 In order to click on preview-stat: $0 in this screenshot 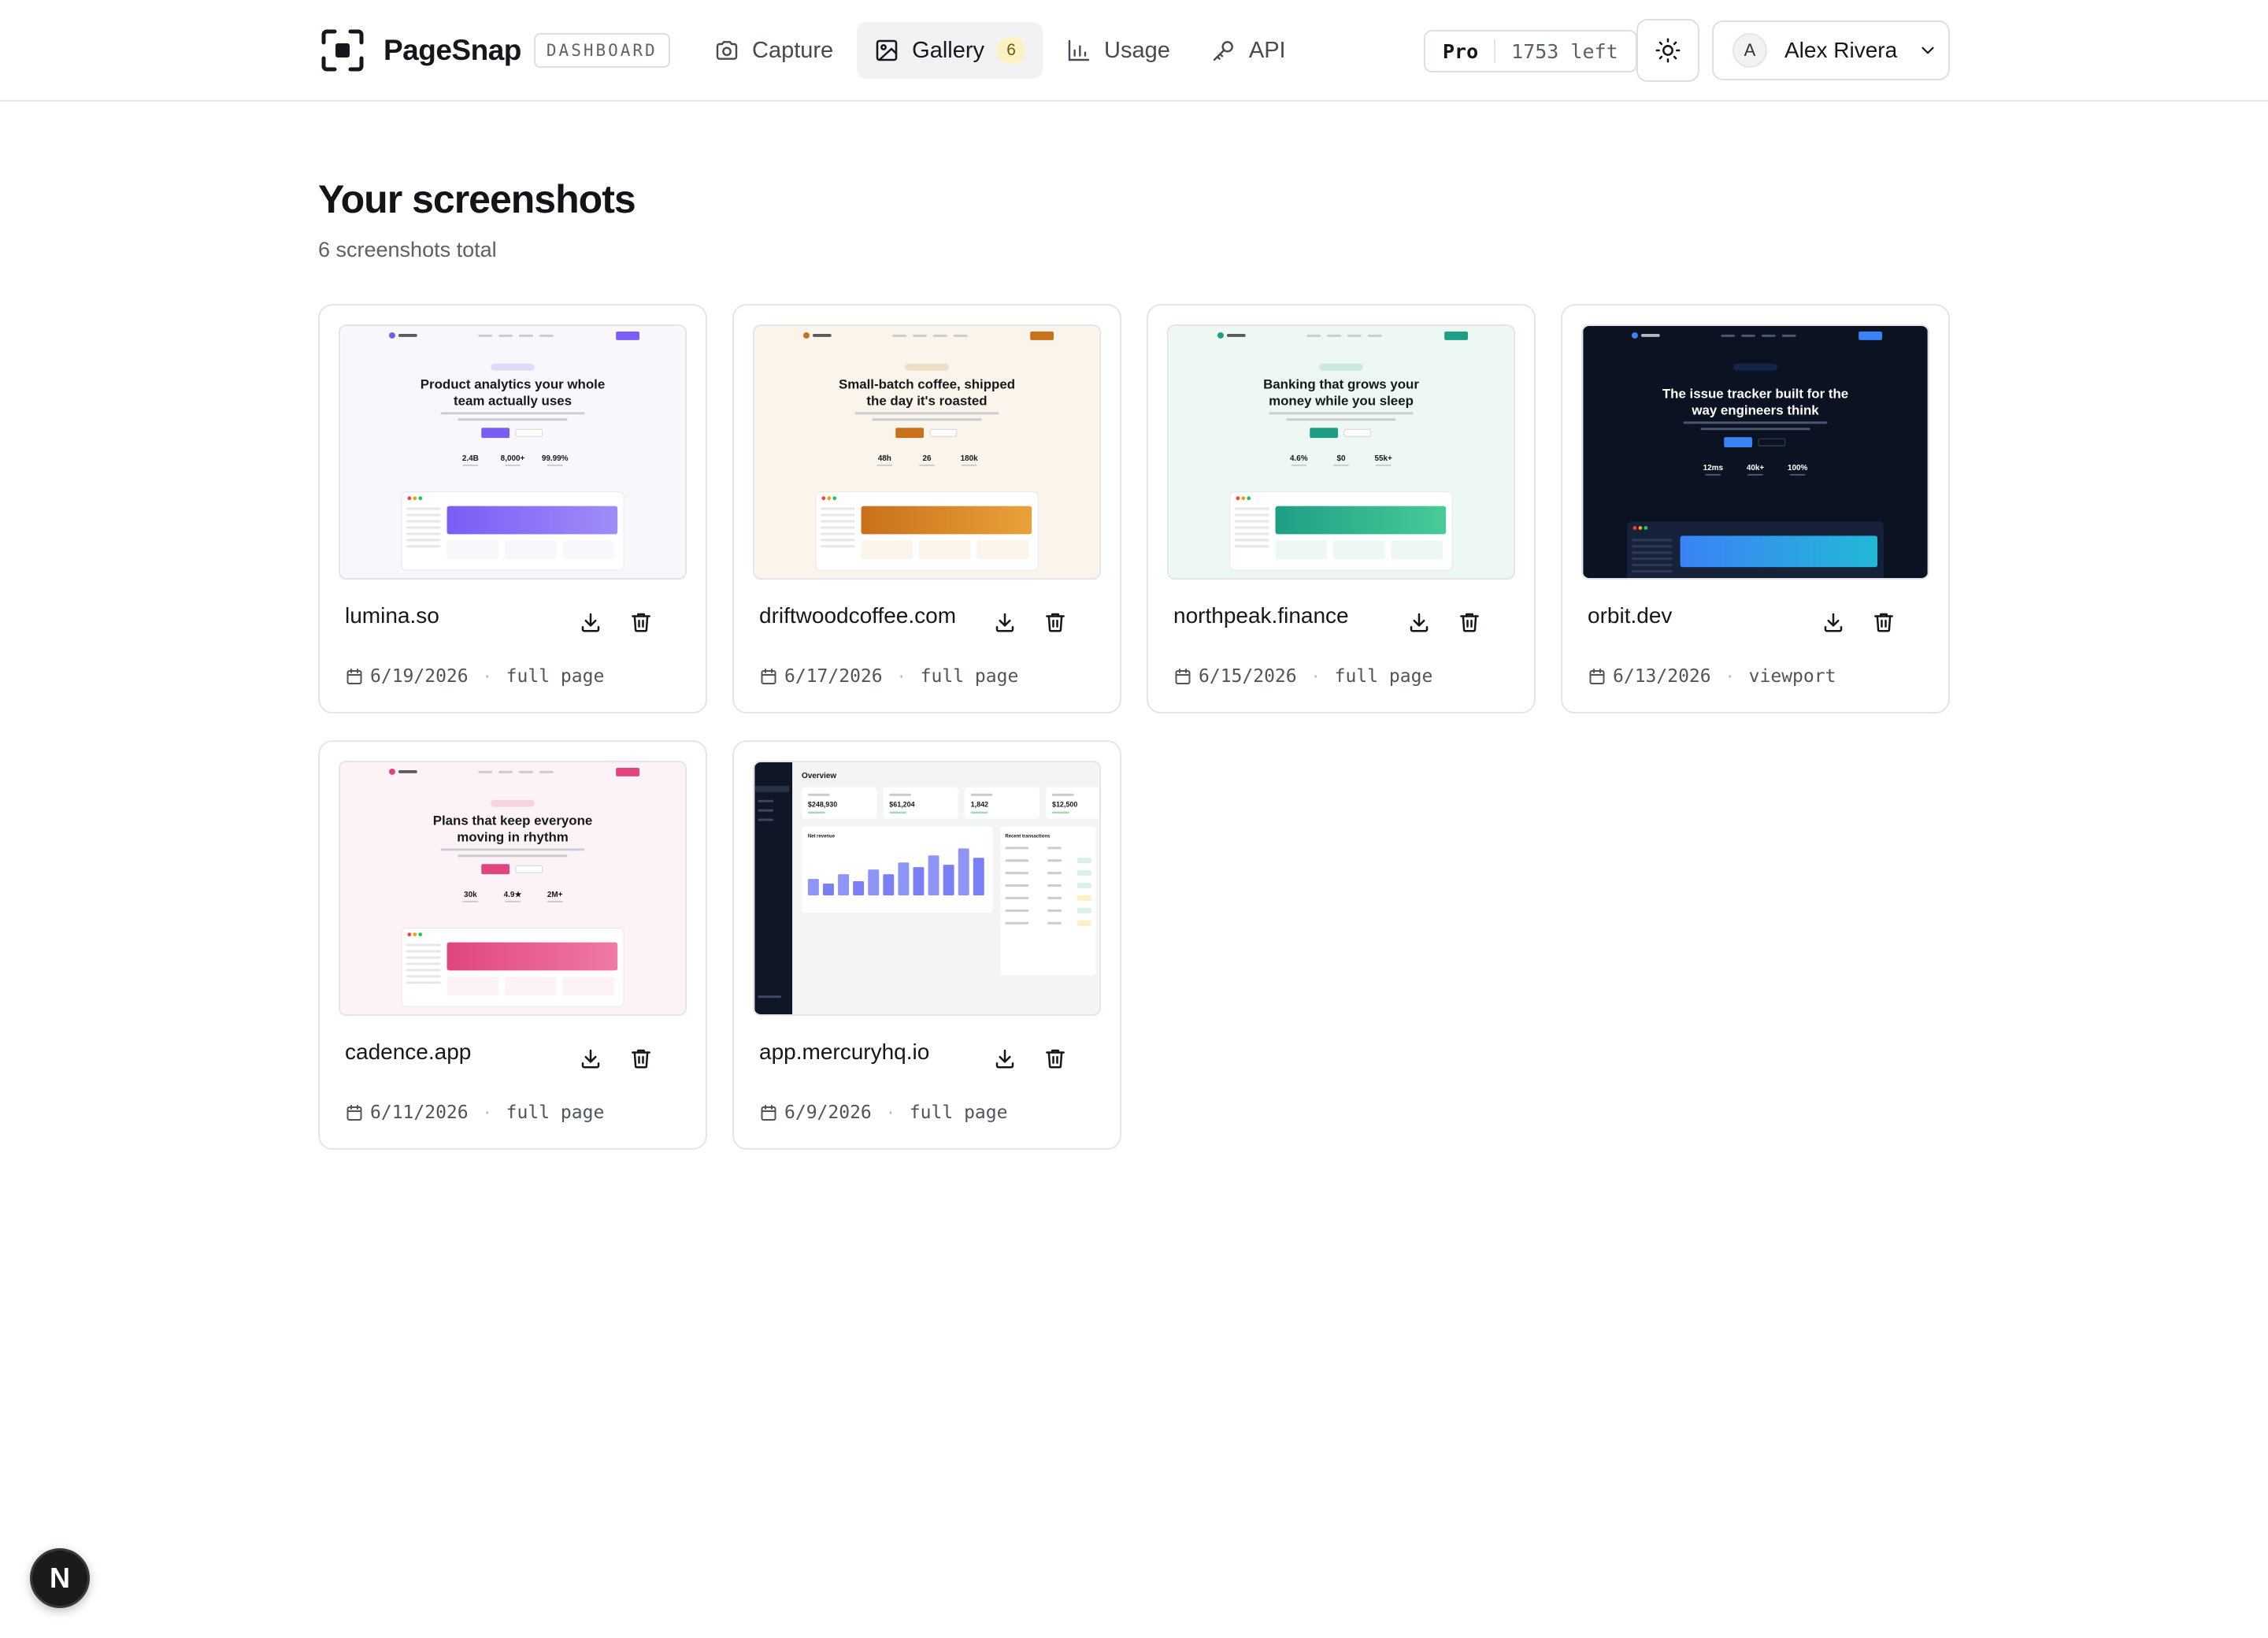, I will do `click(1341, 458)`.